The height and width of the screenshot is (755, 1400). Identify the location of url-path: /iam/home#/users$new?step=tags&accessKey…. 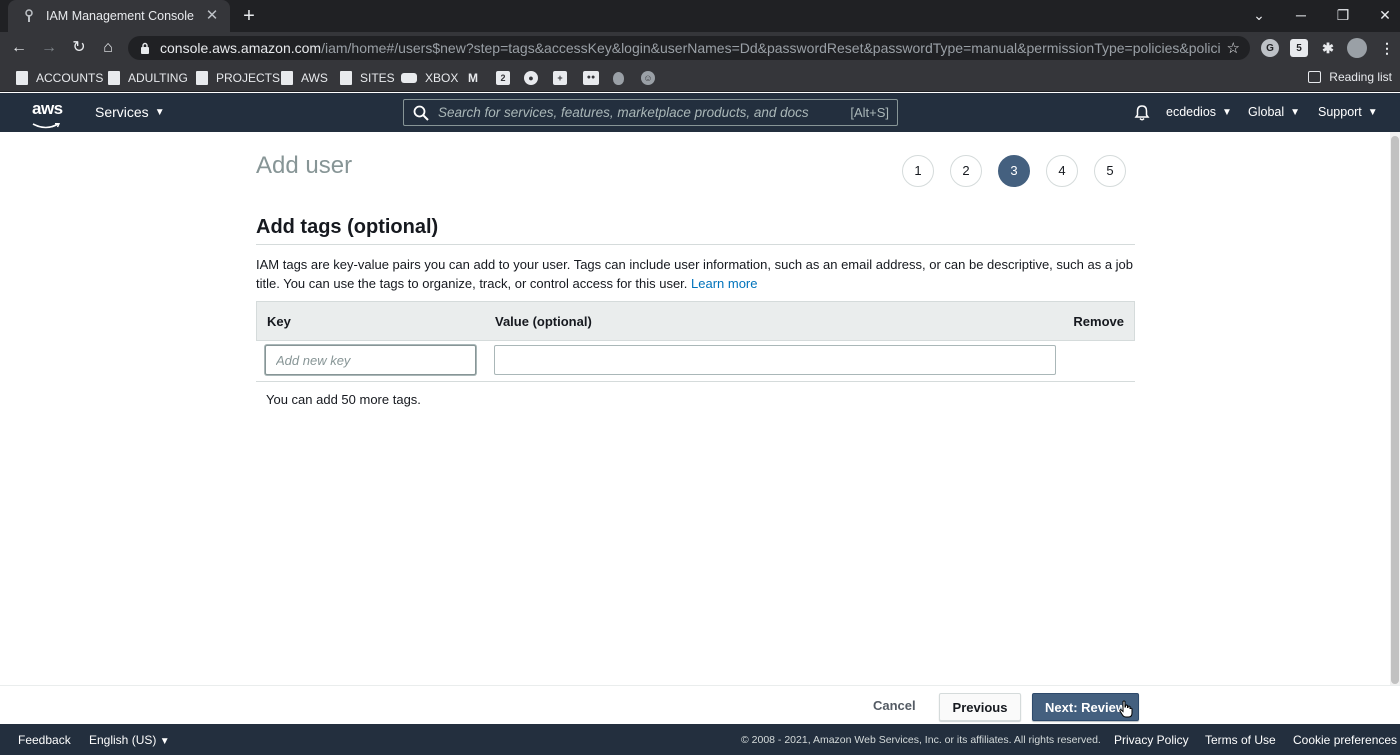
(771, 48).